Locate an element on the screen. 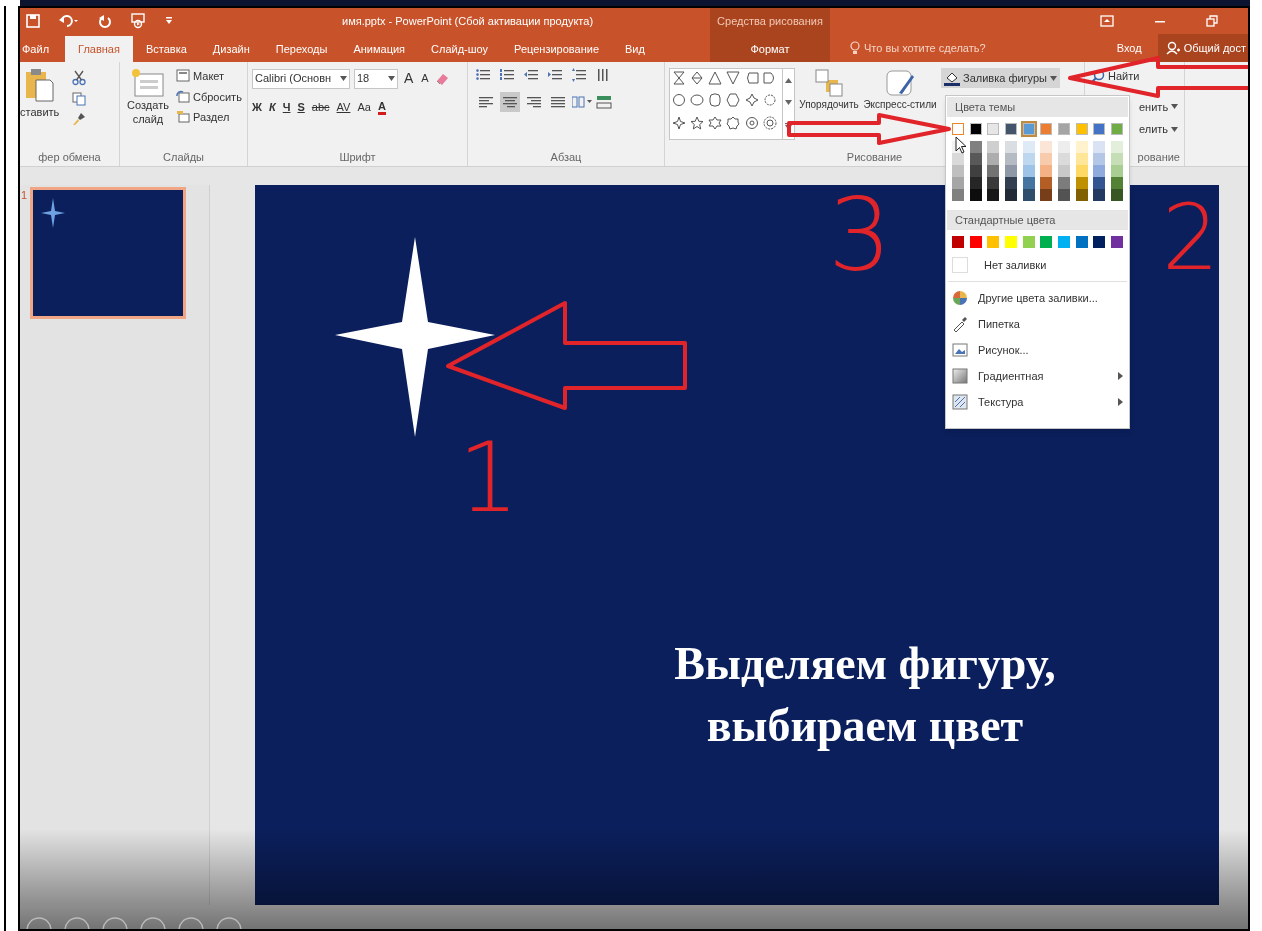 The height and width of the screenshot is (931, 1262). text-direction-icon is located at coordinates (603, 75).